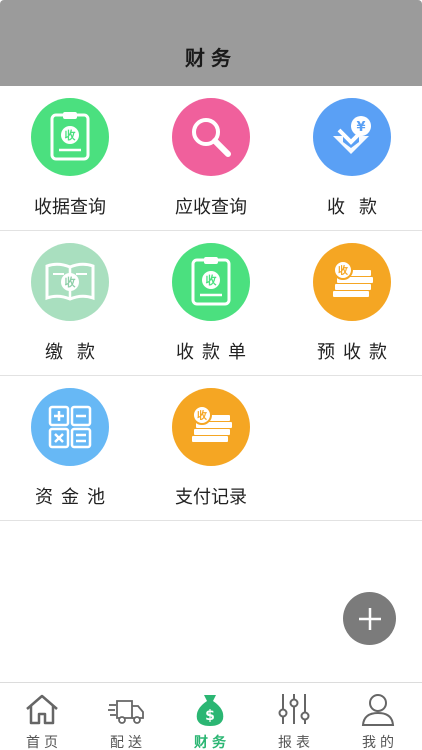 This screenshot has width=422, height=750. What do you see at coordinates (380, 742) in the screenshot?
I see `tab-me-label: 我的` at bounding box center [380, 742].